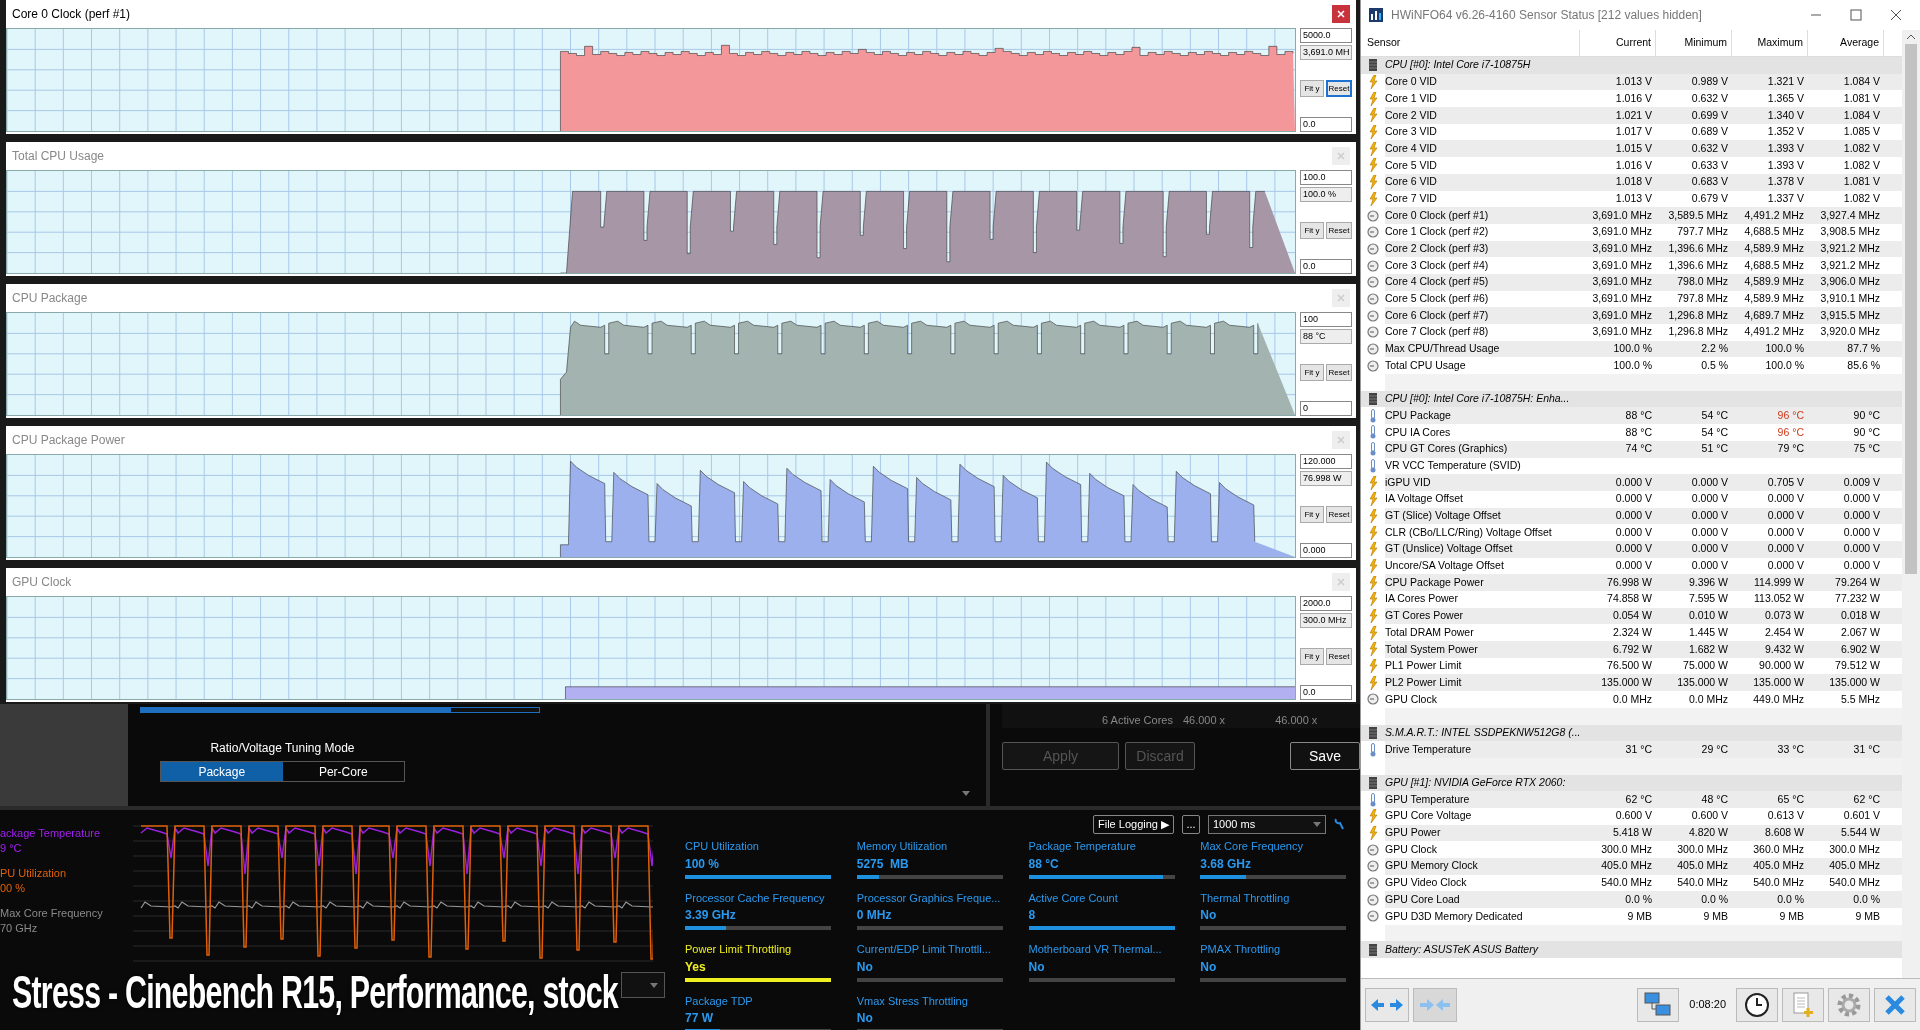  I want to click on caret-icon, so click(654, 985).